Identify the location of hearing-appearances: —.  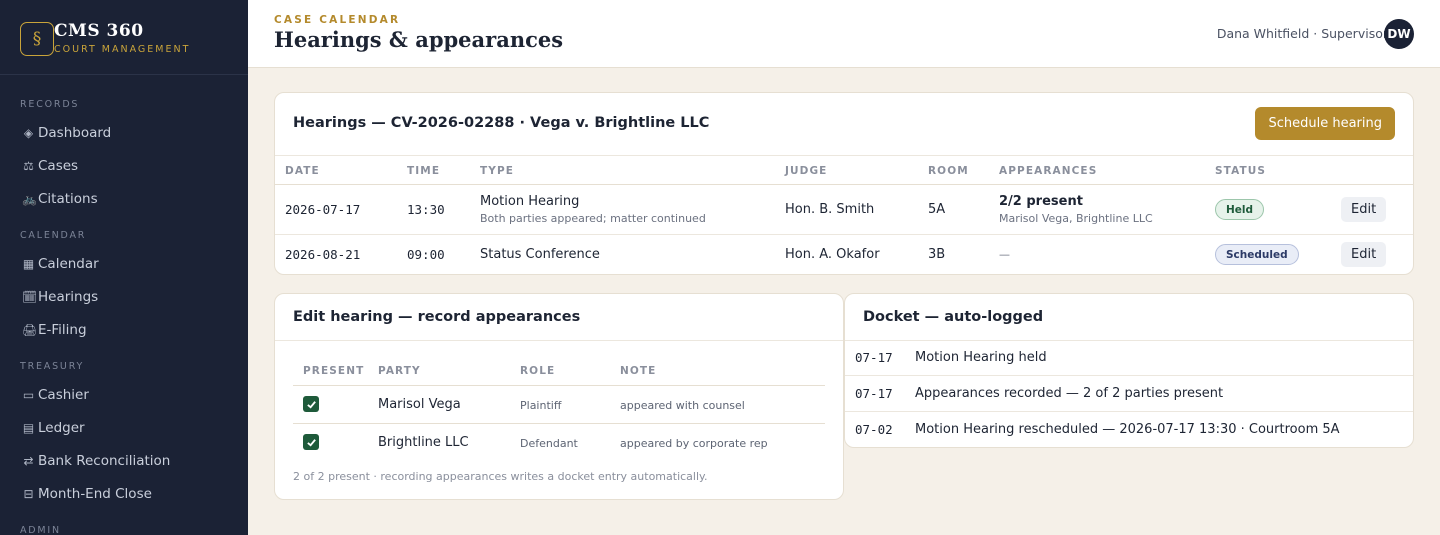
(1004, 254).